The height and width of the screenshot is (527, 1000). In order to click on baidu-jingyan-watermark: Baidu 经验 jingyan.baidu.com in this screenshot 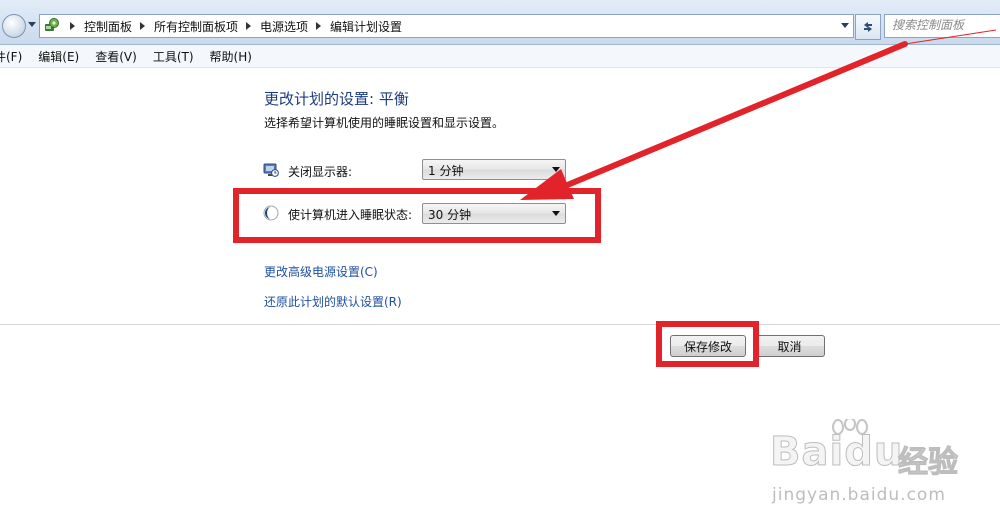, I will do `click(877, 467)`.